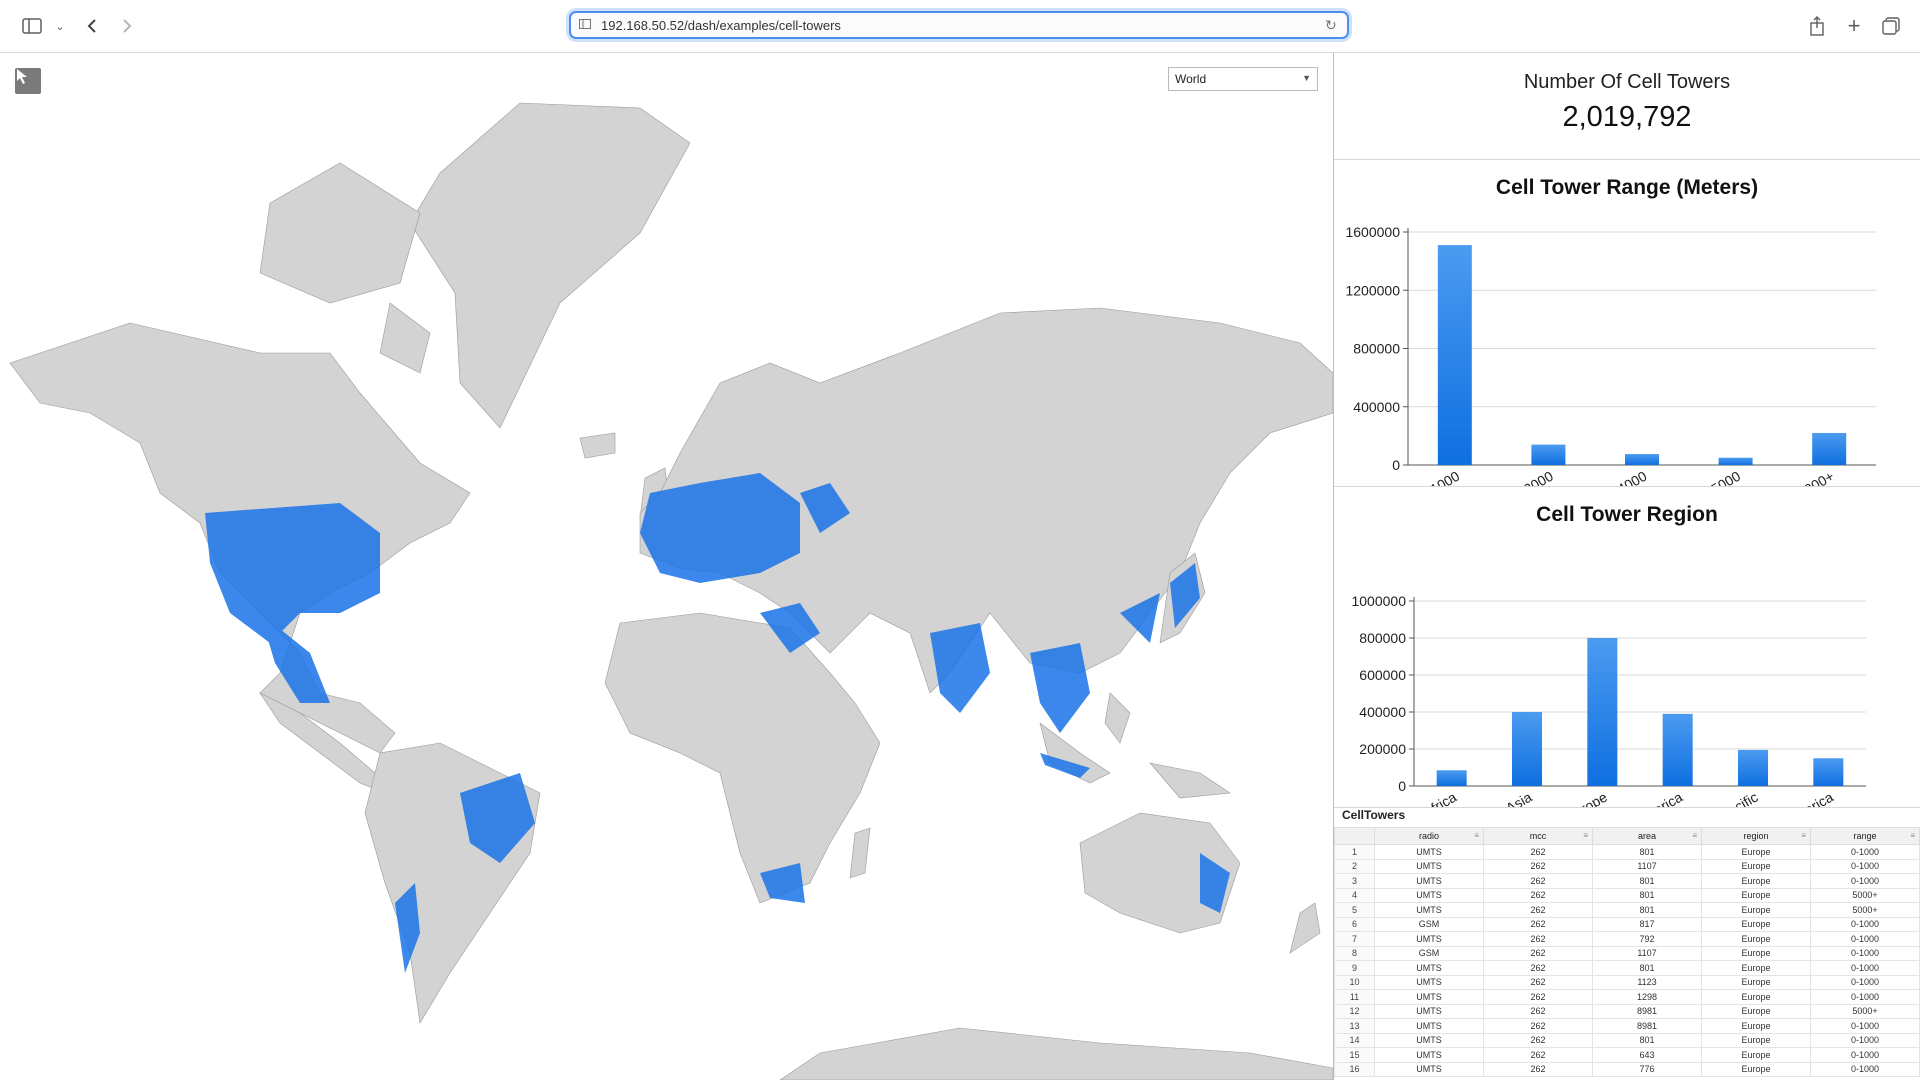 The width and height of the screenshot is (1920, 1080). Describe the element at coordinates (1243, 79) in the screenshot. I see `region-select: World ▼` at that location.